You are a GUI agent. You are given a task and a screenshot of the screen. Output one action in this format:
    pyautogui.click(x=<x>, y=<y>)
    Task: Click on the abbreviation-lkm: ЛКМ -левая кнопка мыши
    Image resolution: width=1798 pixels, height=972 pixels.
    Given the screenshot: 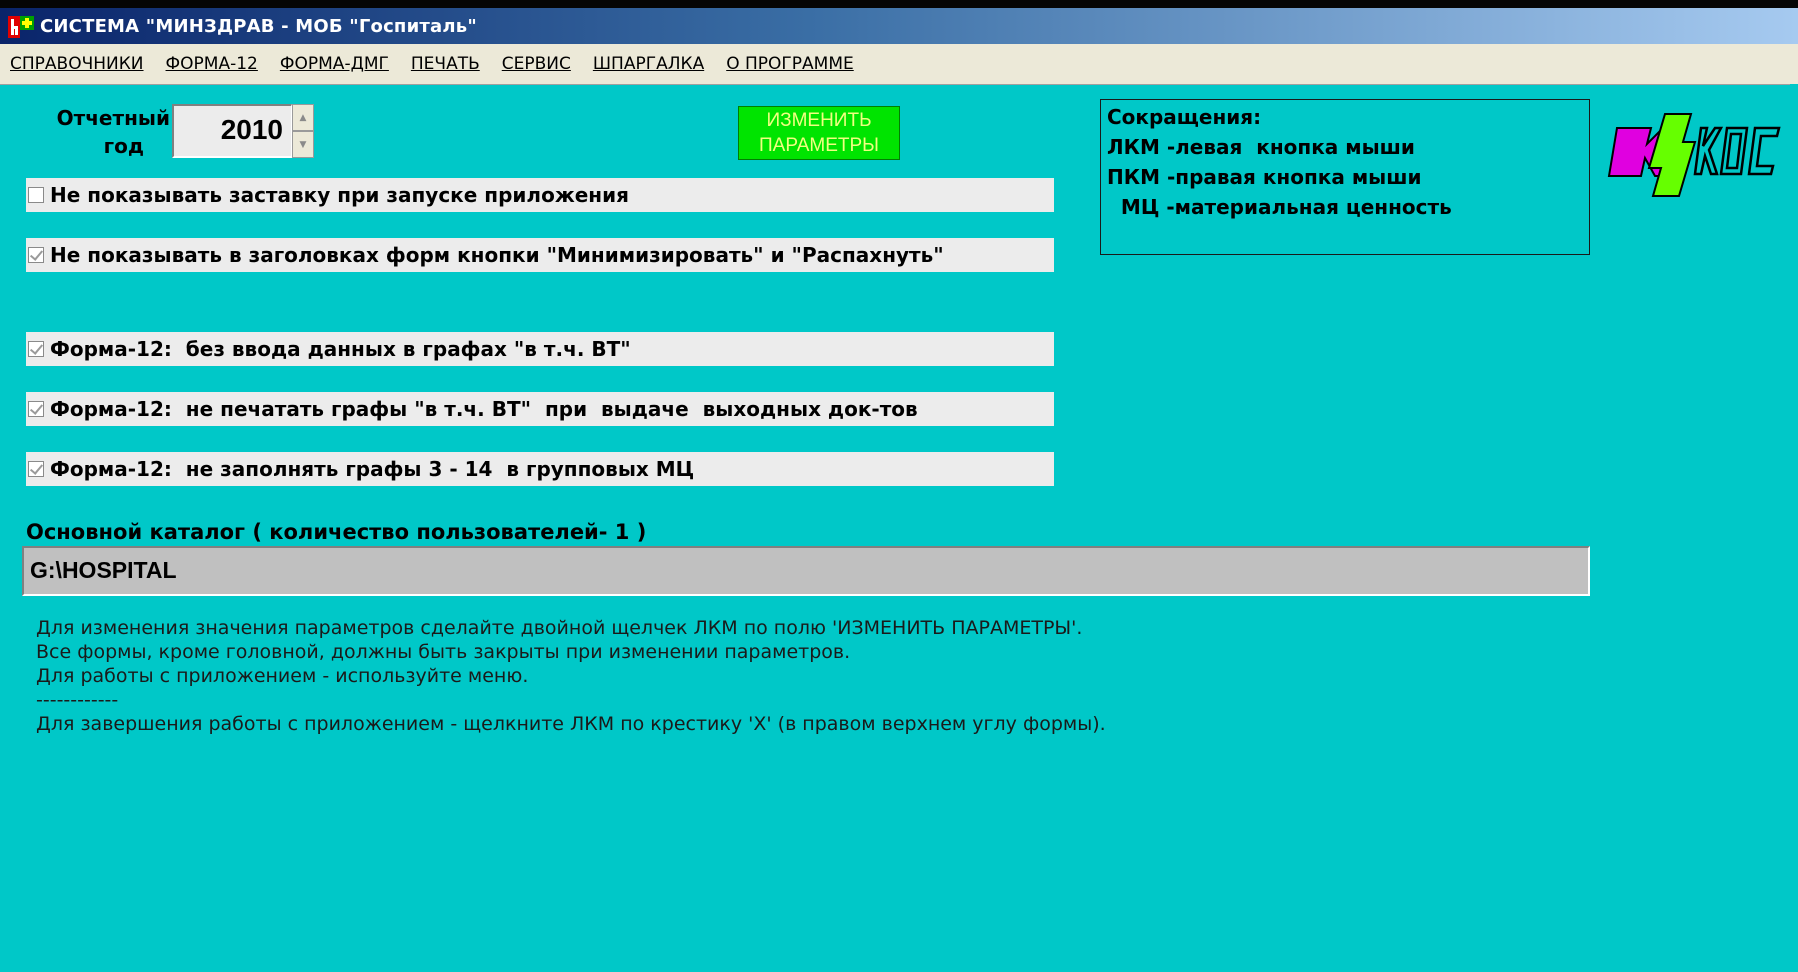 What is the action you would take?
    pyautogui.click(x=1261, y=147)
    